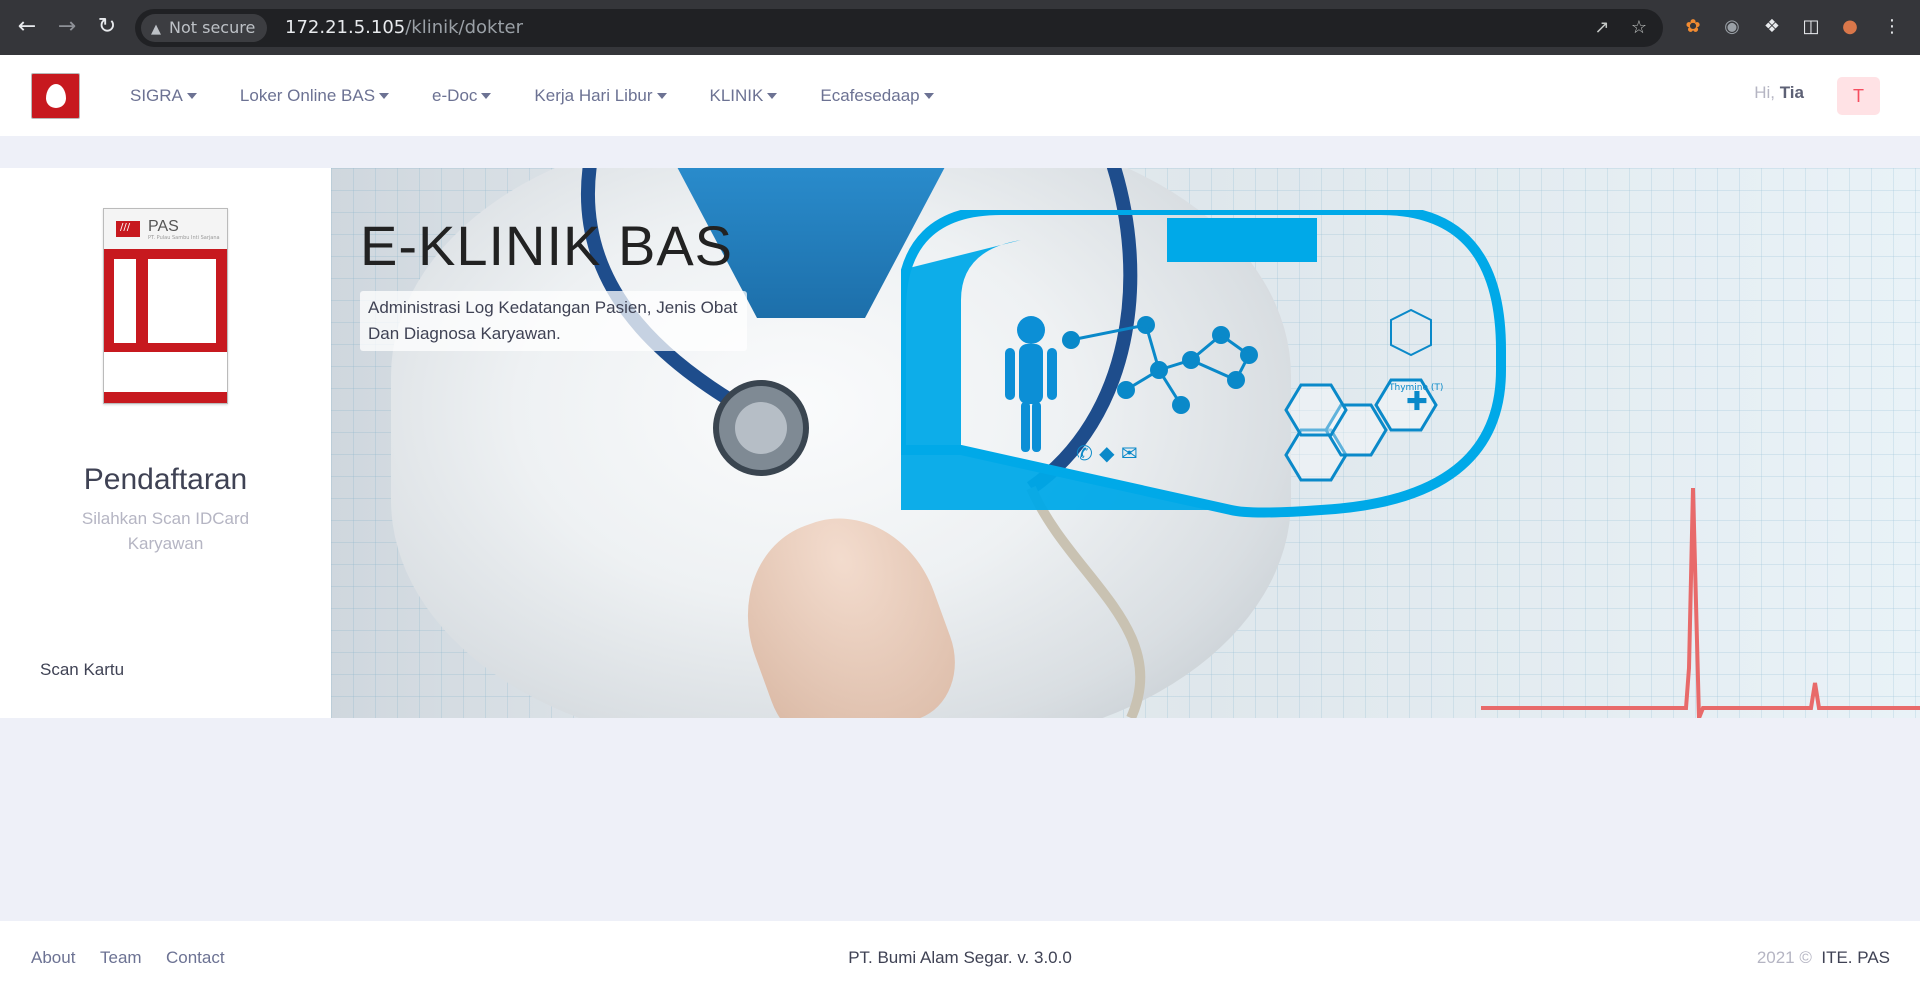 The width and height of the screenshot is (1920, 992). Describe the element at coordinates (1700, 602) in the screenshot. I see `ecg-line-graphic` at that location.